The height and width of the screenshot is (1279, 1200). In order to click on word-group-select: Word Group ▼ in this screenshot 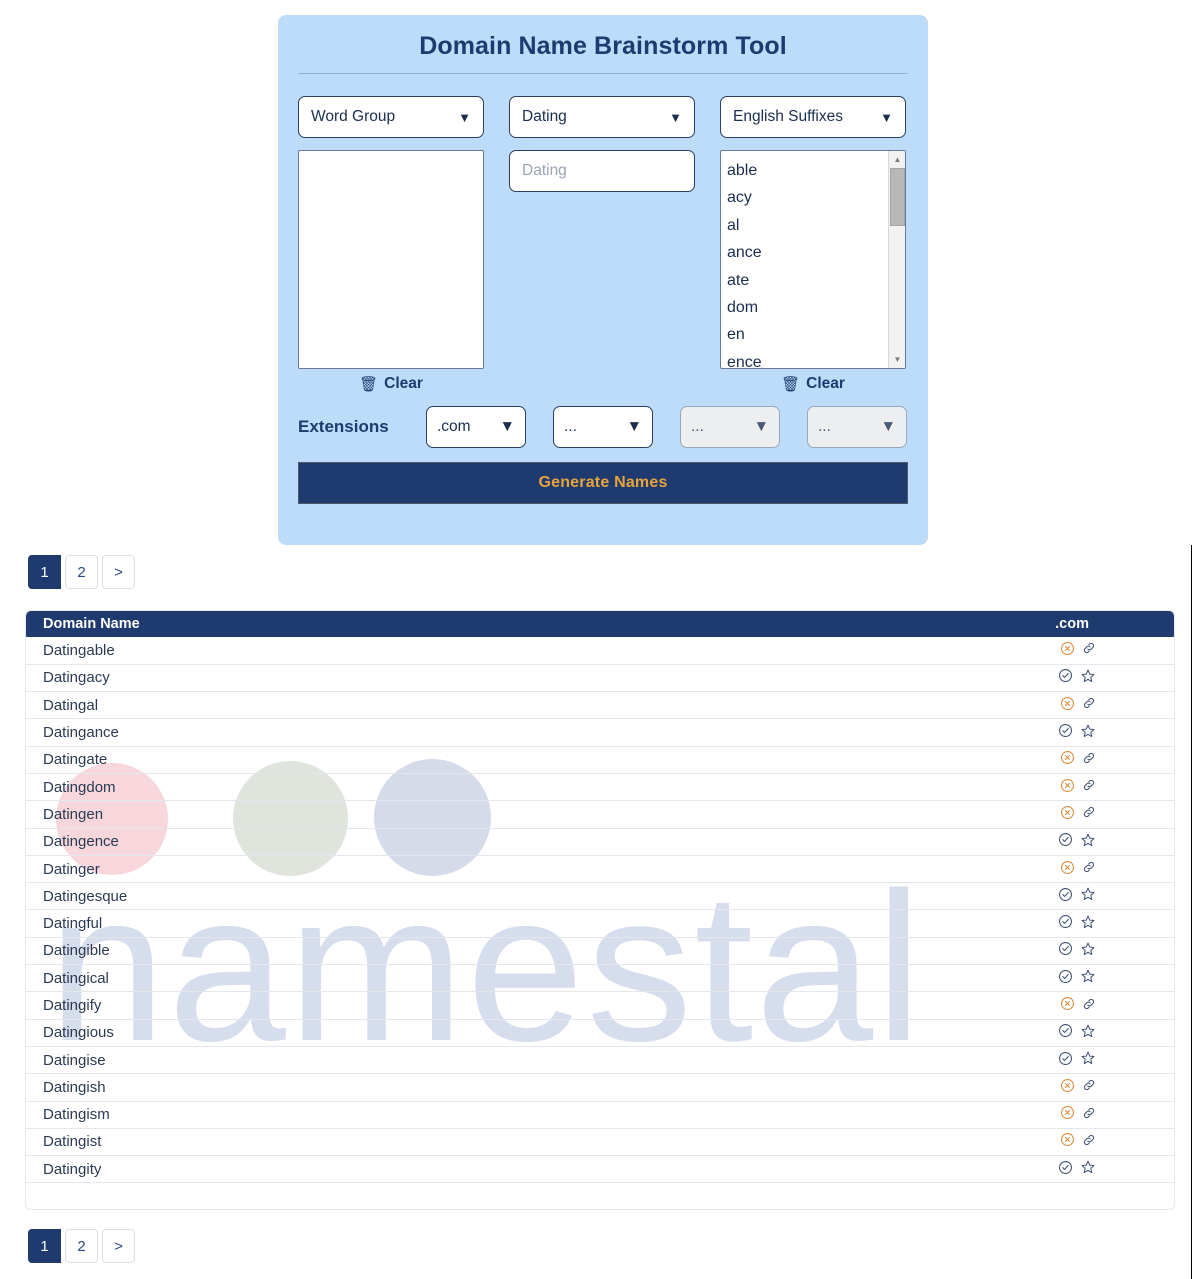, I will do `click(391, 117)`.